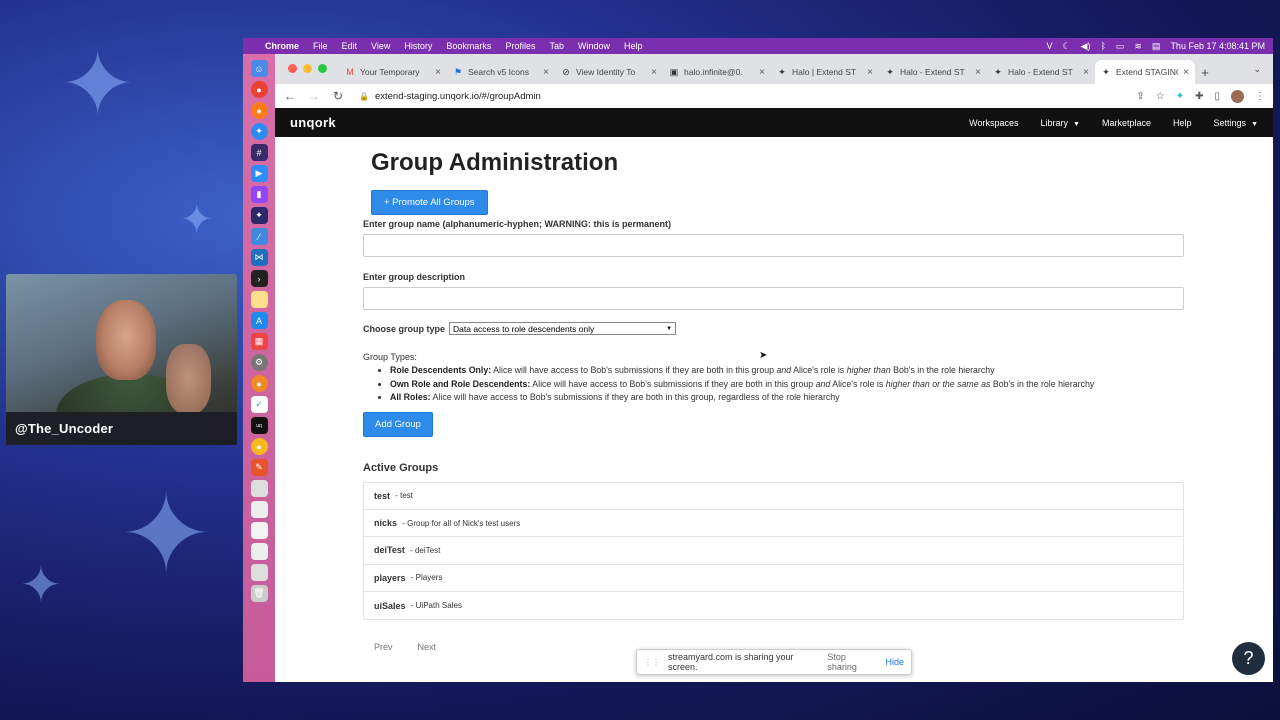 Image resolution: width=1280 pixels, height=720 pixels. Describe the element at coordinates (1138, 46) in the screenshot. I see `wifi-icon: ≋` at that location.